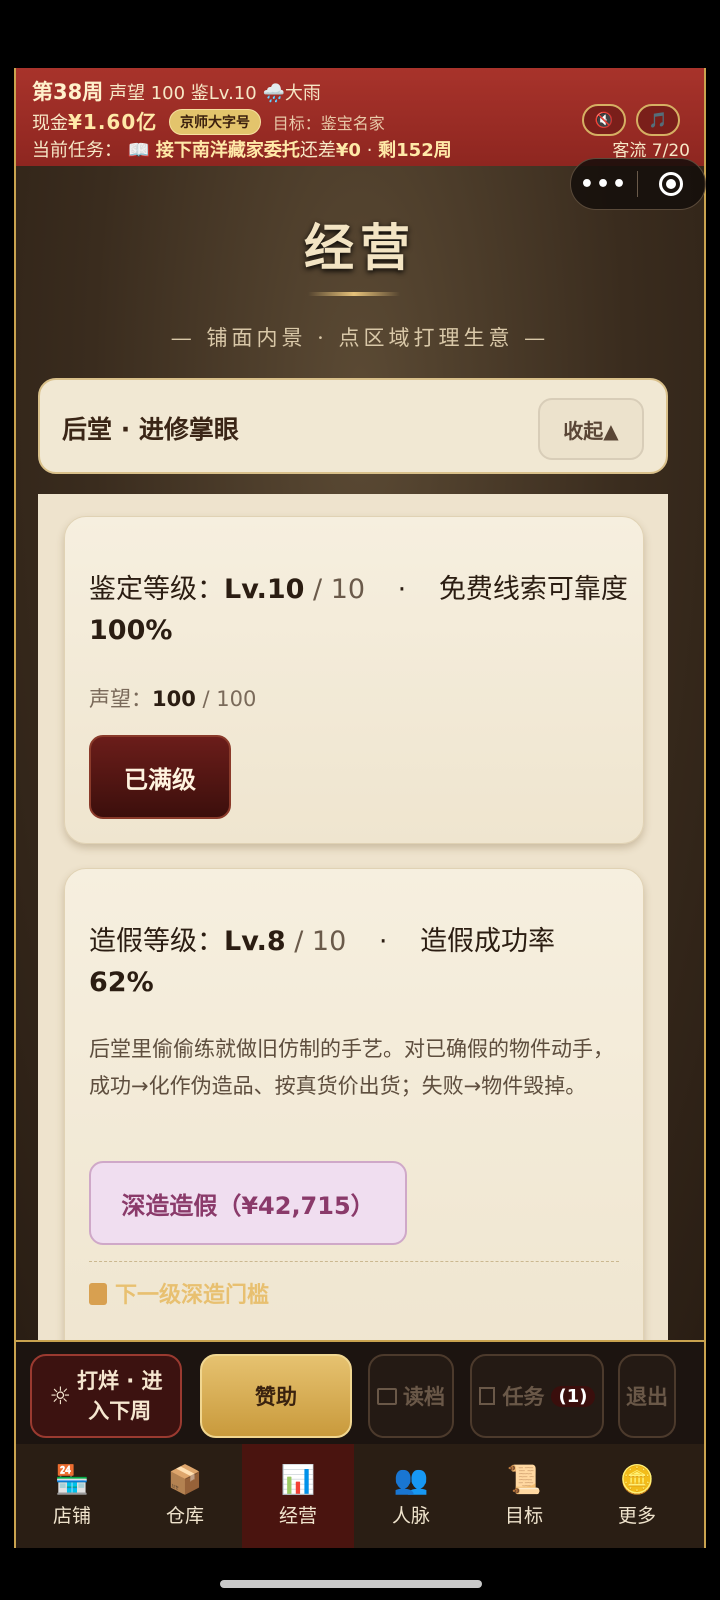 The width and height of the screenshot is (720, 1600). What do you see at coordinates (223, 93) in the screenshot?
I see `appraise-level-label: 鉴Lv.10` at bounding box center [223, 93].